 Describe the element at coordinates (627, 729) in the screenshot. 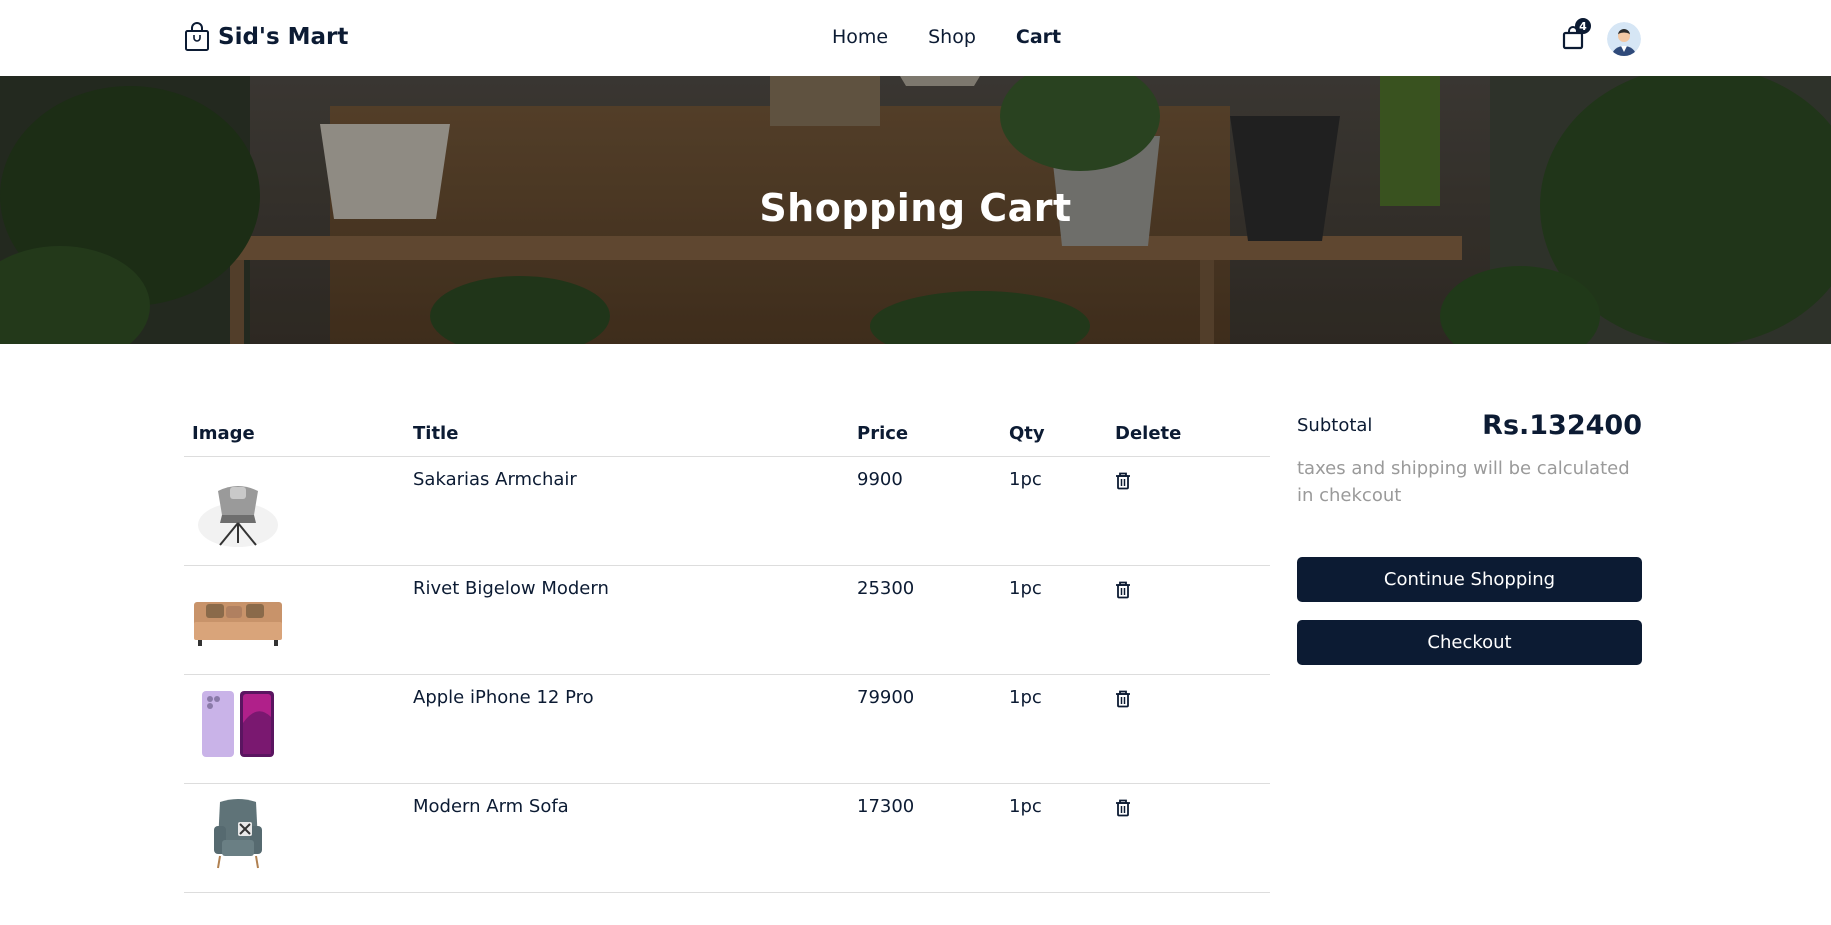

I see `product-title: Apple iPhone 12 Pro` at that location.